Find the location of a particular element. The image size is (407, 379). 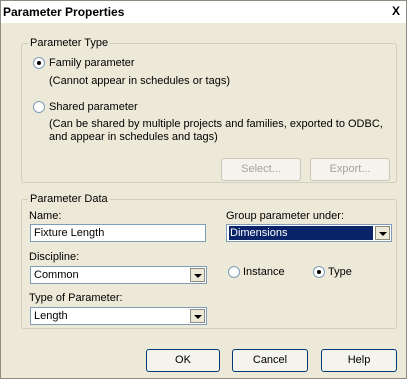

type-label: Type is located at coordinates (340, 272).